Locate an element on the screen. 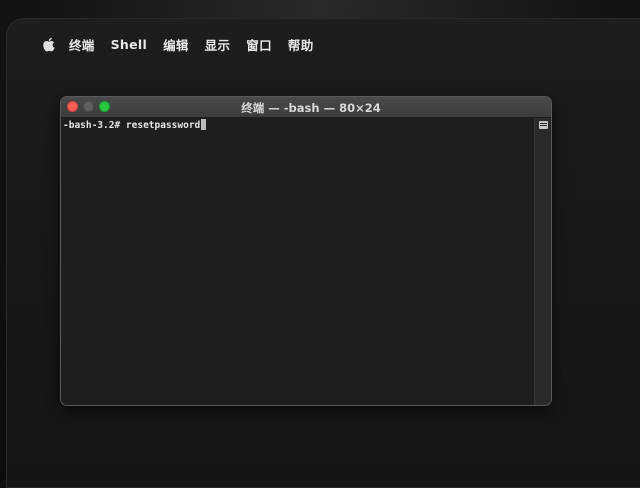 The image size is (640, 488). scrollbar is located at coordinates (542, 261).